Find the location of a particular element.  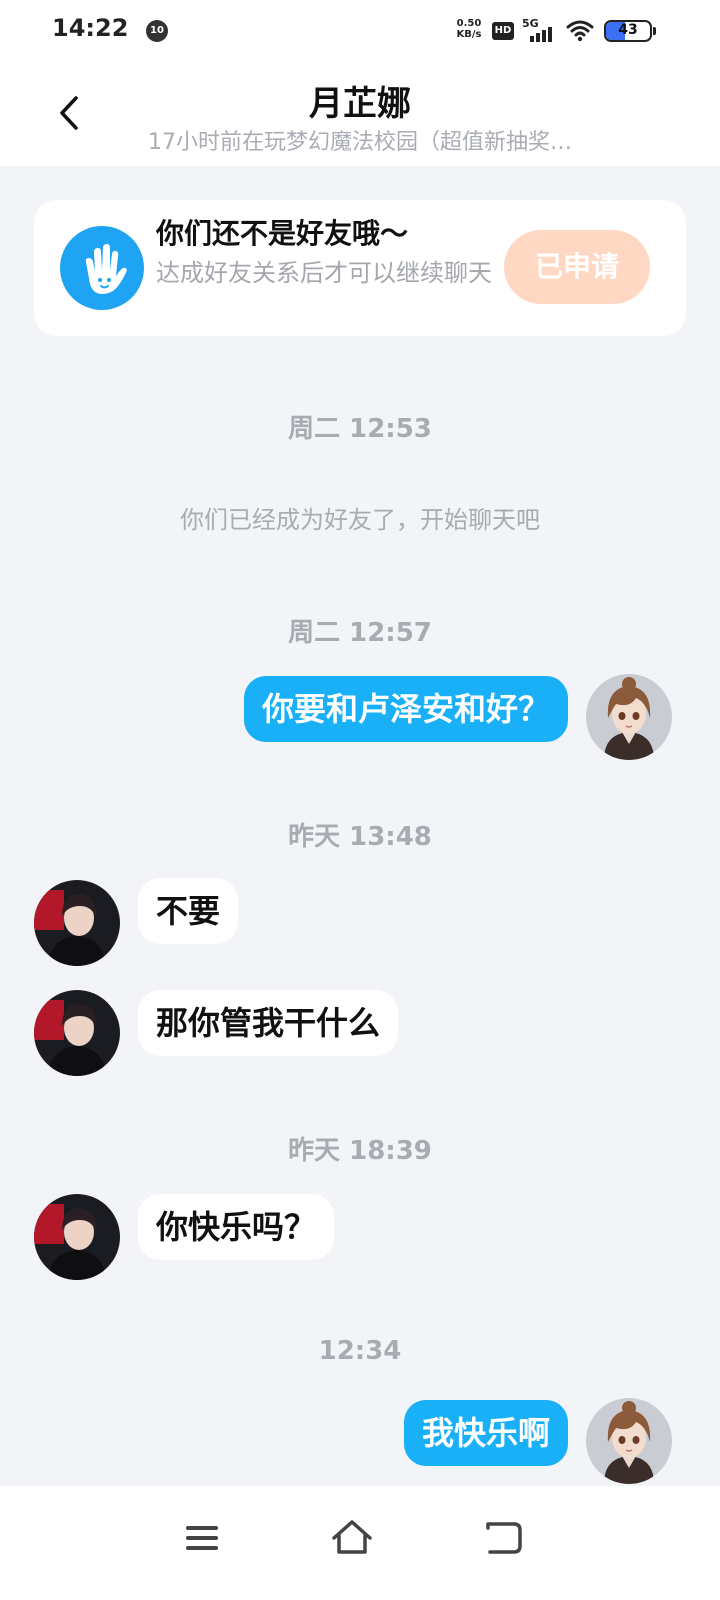

battery-icon: 43 is located at coordinates (628, 31).